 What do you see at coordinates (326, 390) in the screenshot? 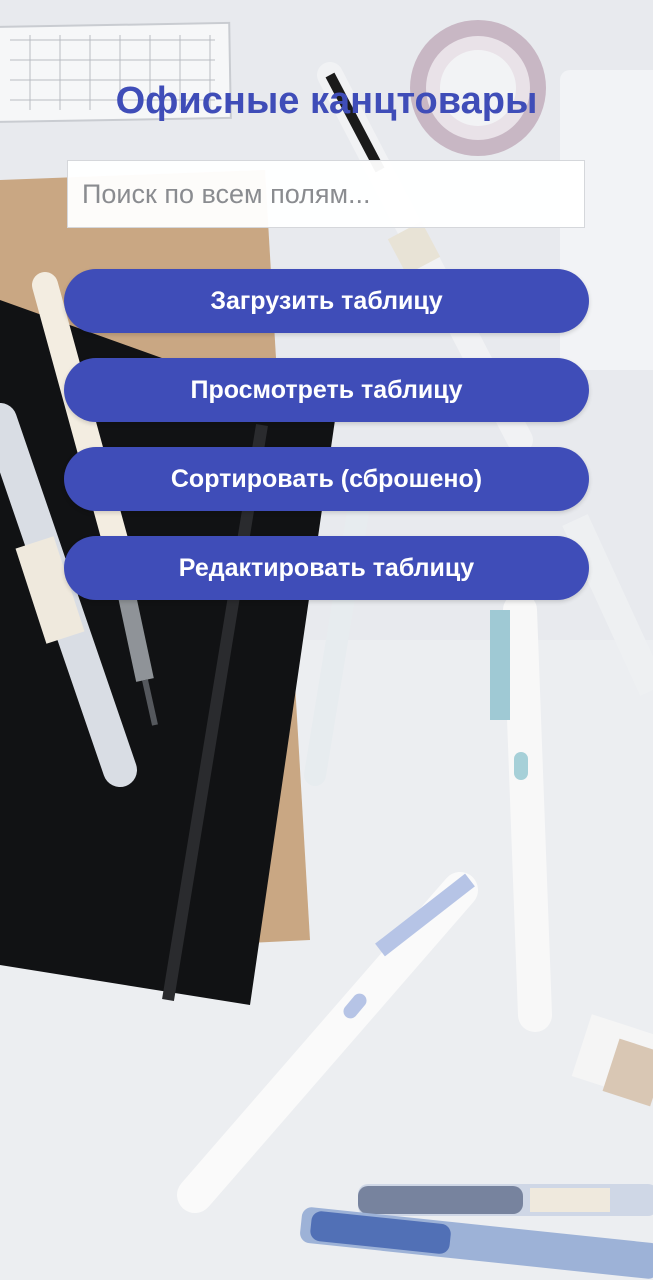
I see `view-table-button: Просмотреть таблицу` at bounding box center [326, 390].